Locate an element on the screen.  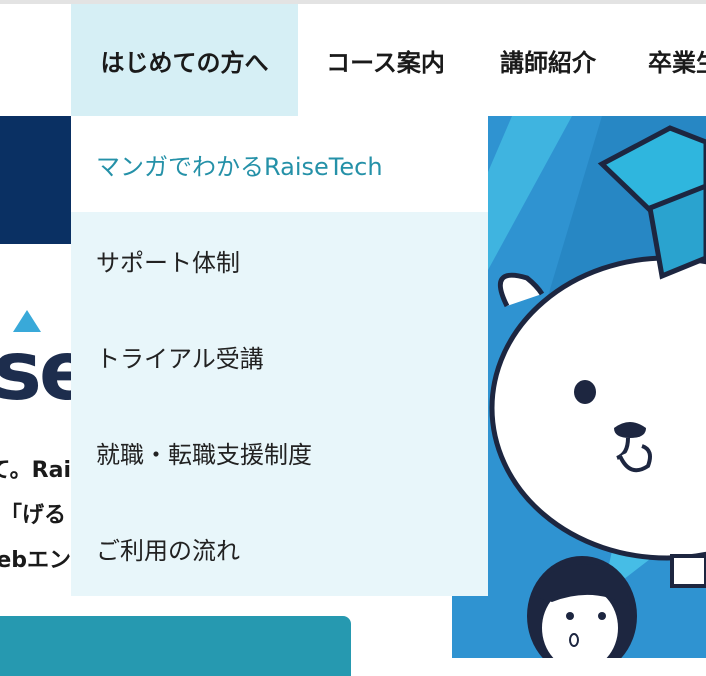
nav-item-label: 講師紹介 is located at coordinates (548, 62).